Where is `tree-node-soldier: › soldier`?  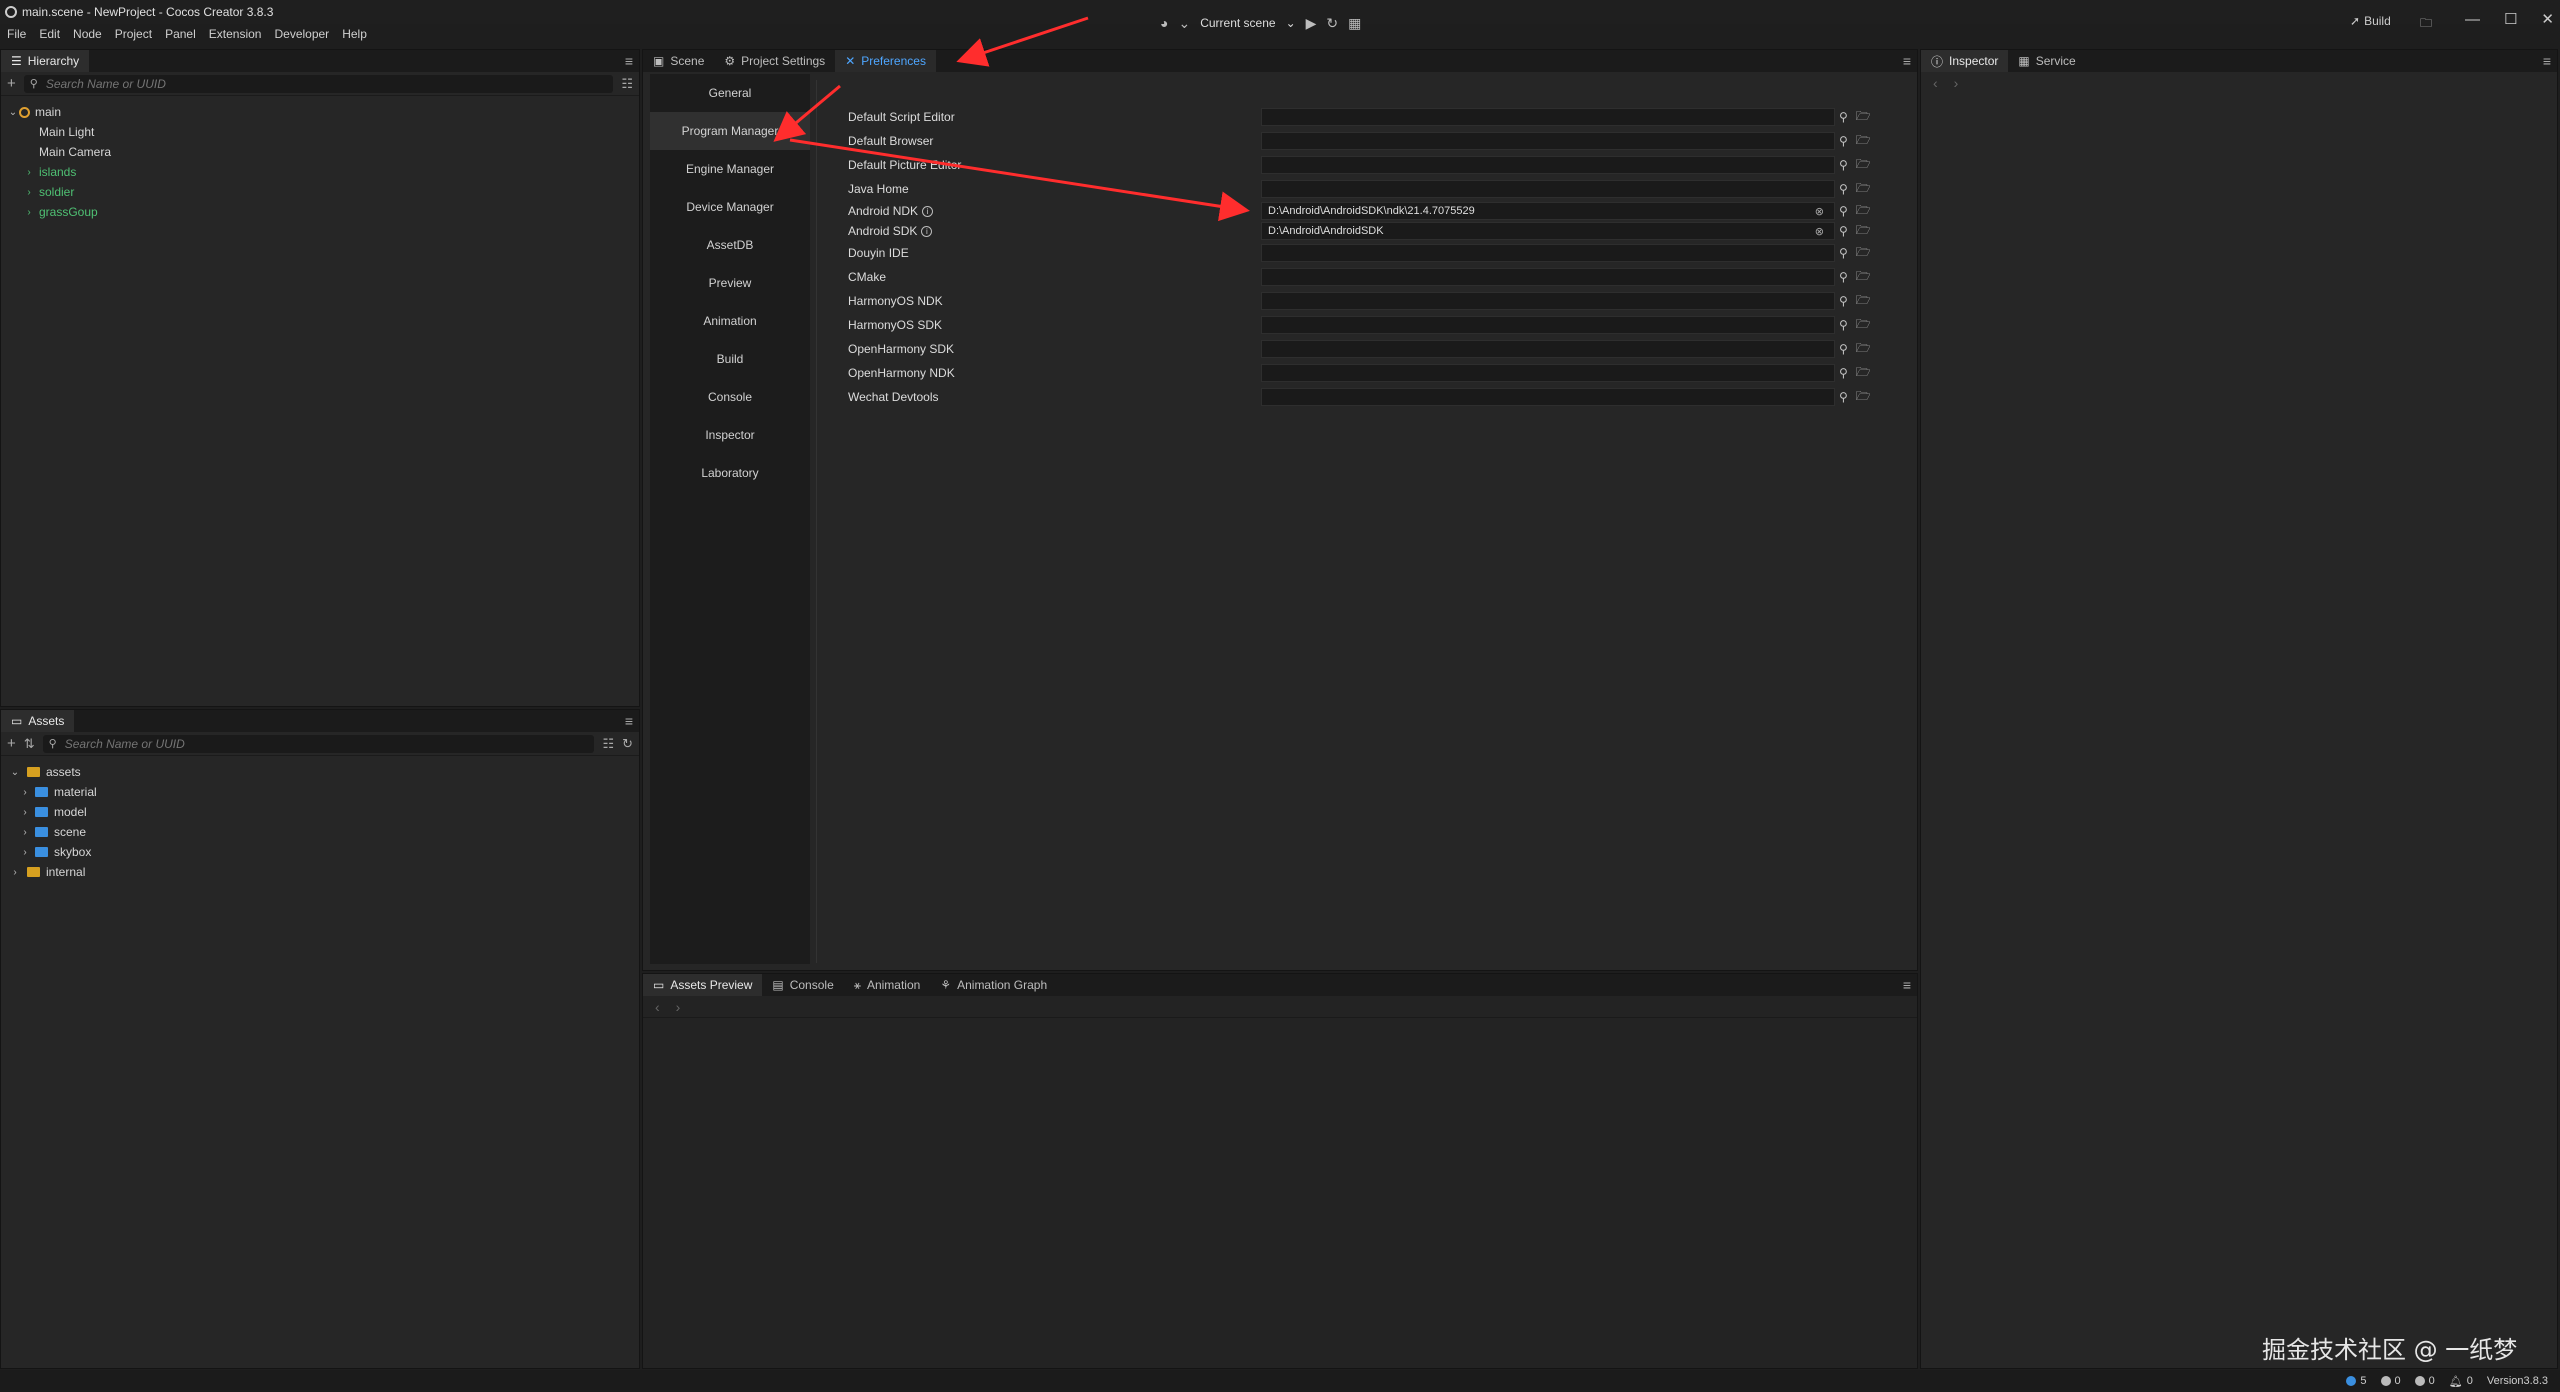 tree-node-soldier: › soldier is located at coordinates (320, 192).